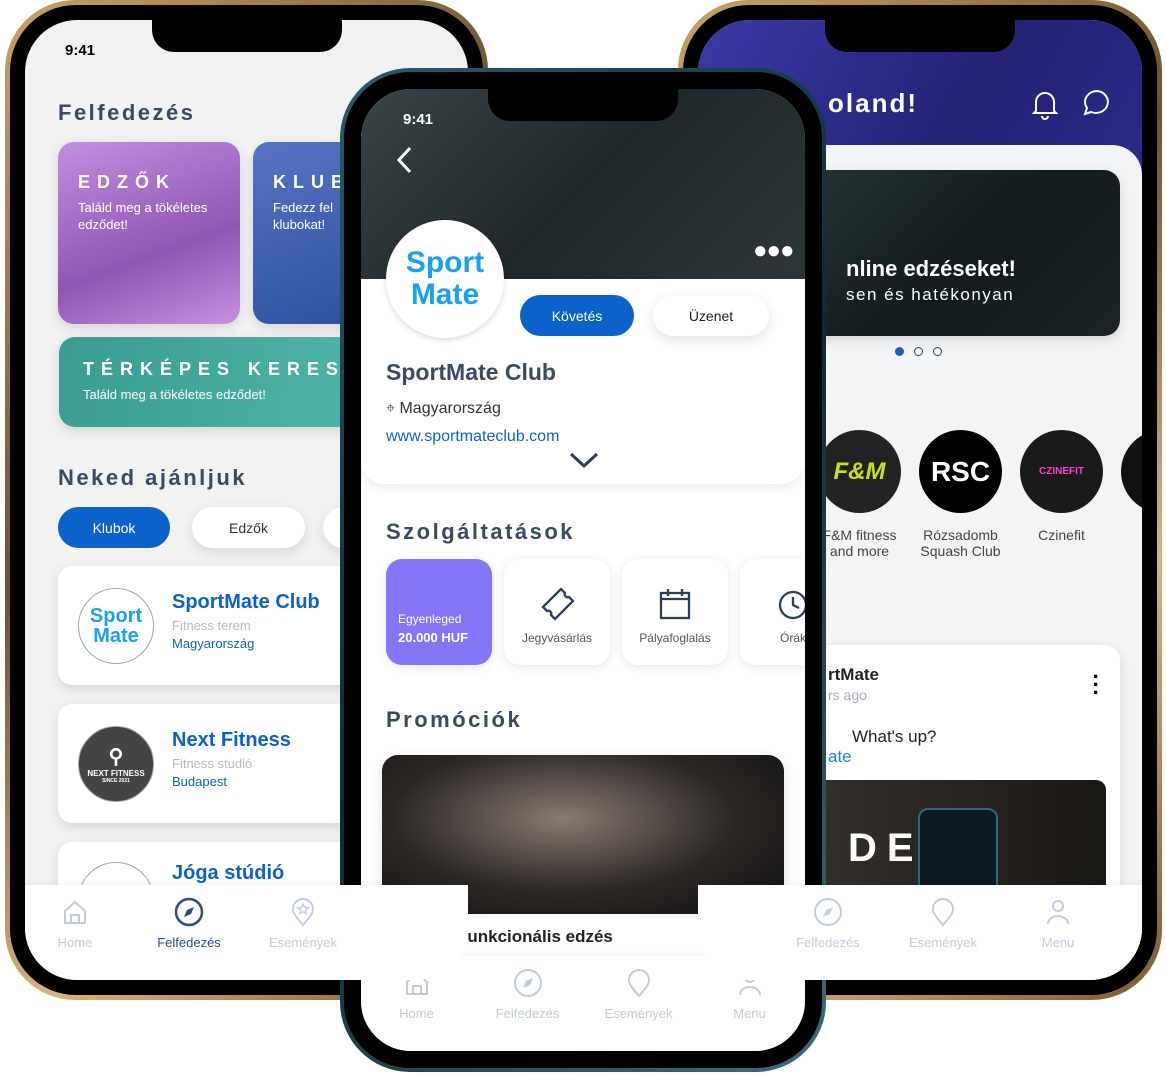  Describe the element at coordinates (960, 471) in the screenshot. I see `club-logo: RSC` at that location.